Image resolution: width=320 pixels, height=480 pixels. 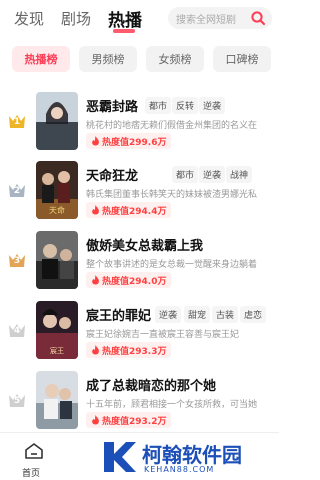 I want to click on drama-title: 天命狂龙, so click(x=112, y=174).